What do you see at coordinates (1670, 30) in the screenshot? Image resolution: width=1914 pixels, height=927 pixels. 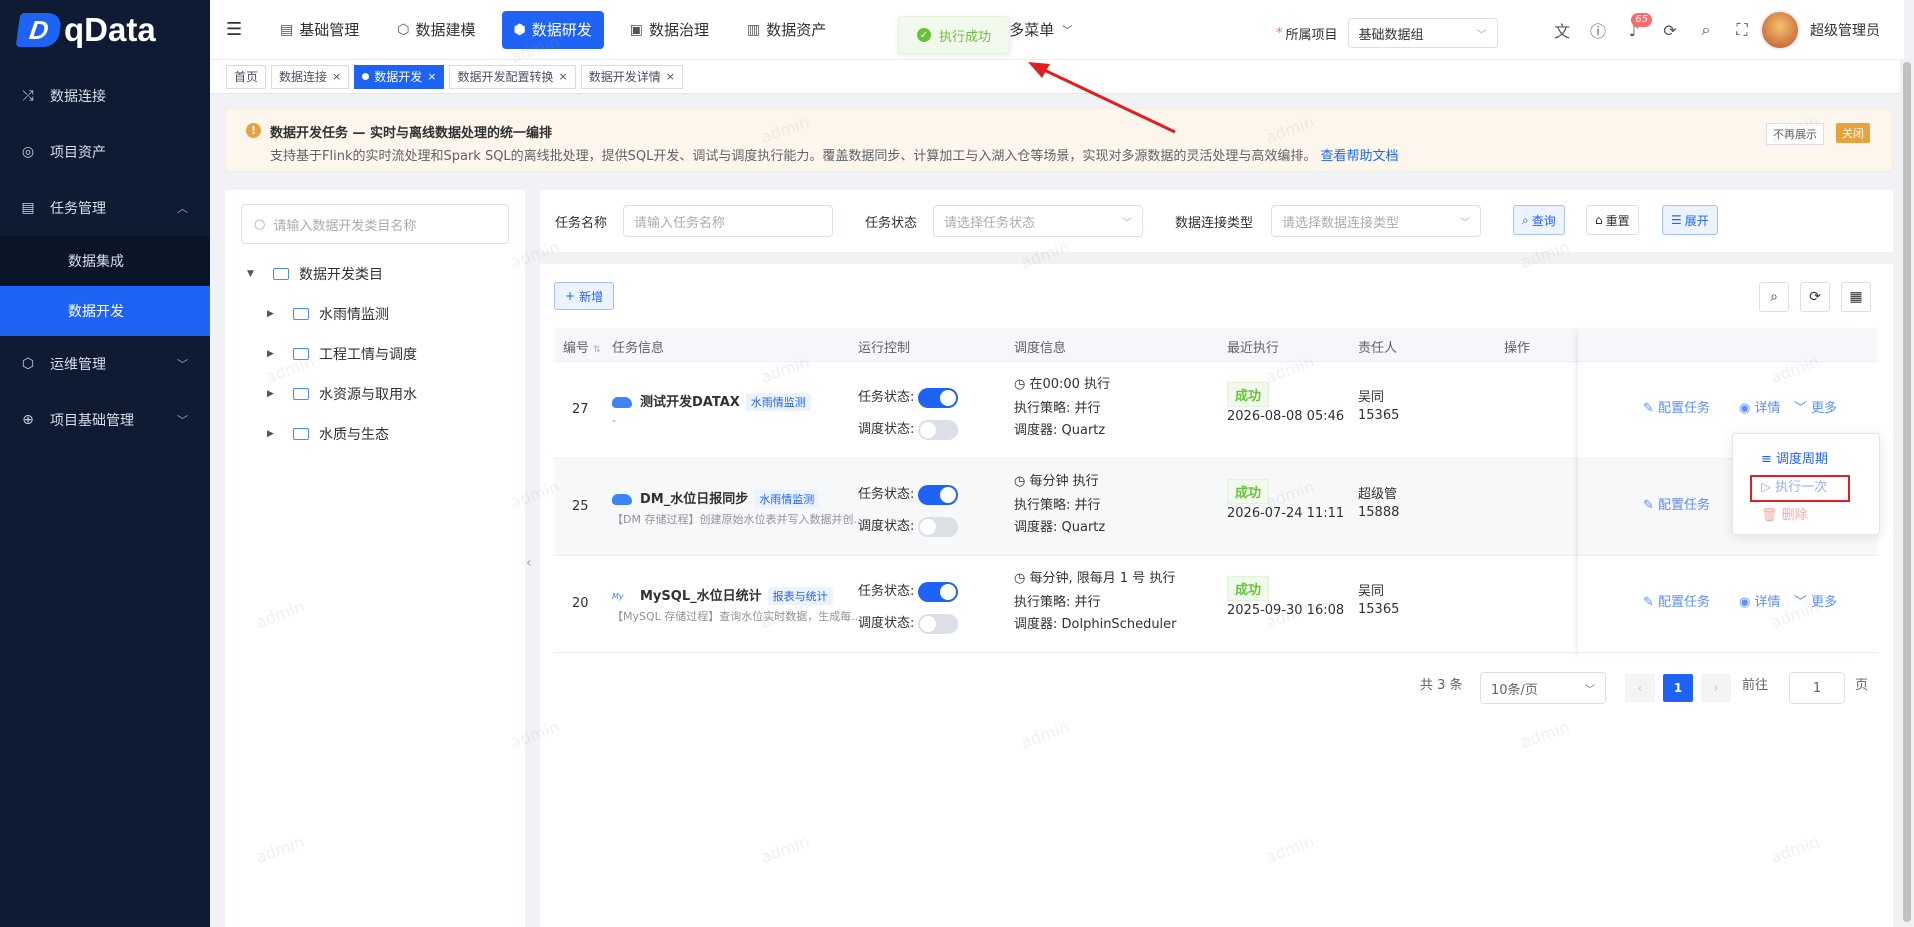 I see `refresh-icon: ⟳` at bounding box center [1670, 30].